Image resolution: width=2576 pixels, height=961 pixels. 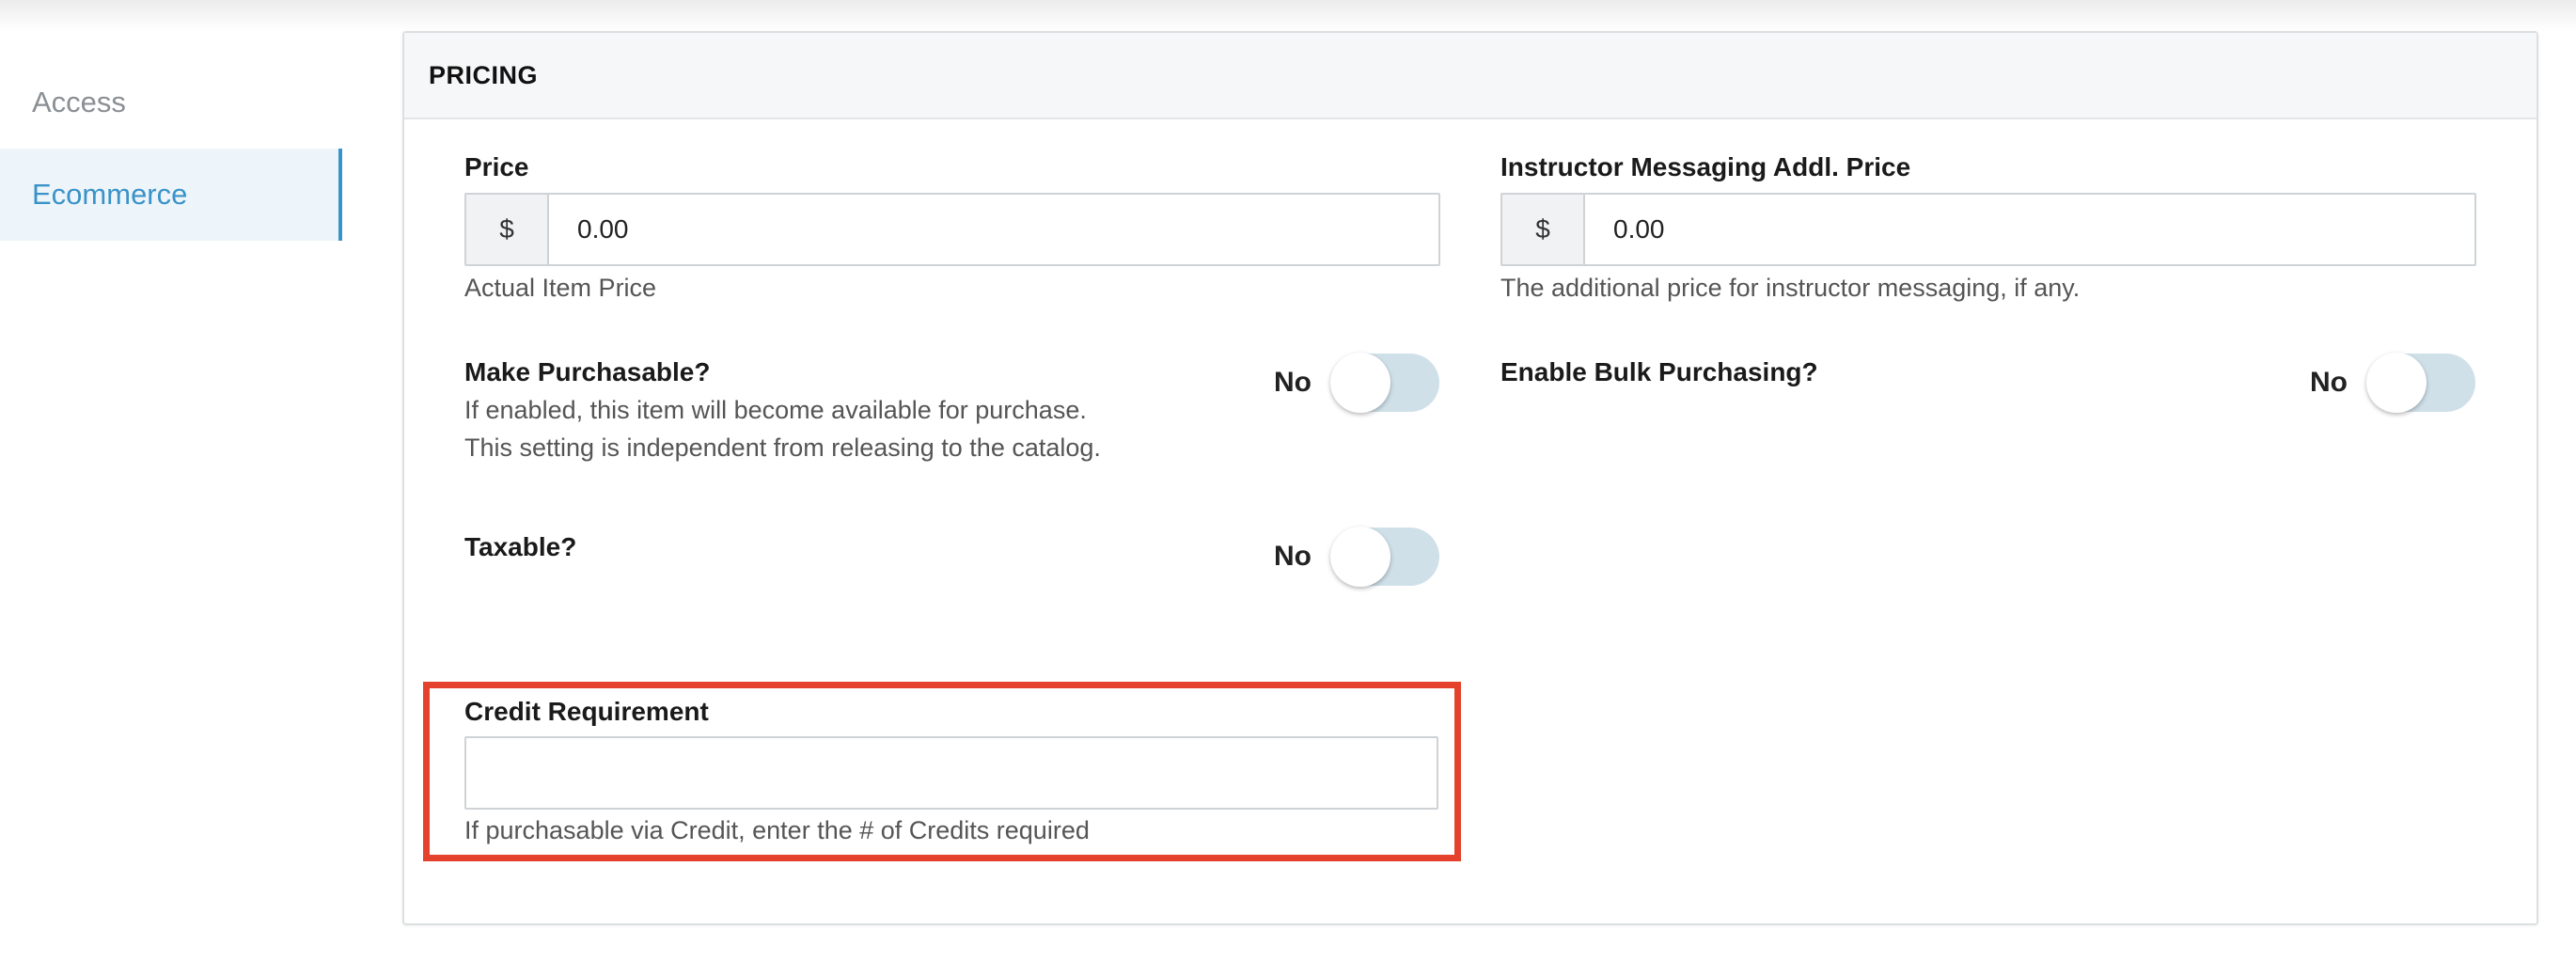 I want to click on purchasable-state: No, so click(x=1293, y=382).